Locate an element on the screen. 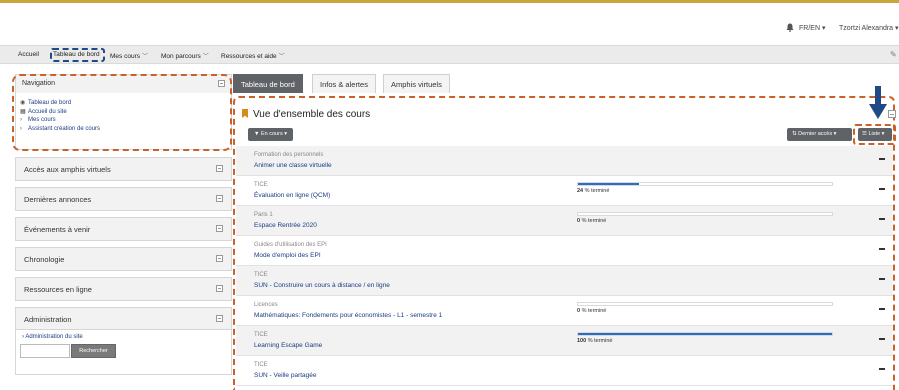  course-name-link: Animer une classe virtuelle is located at coordinates (293, 165).